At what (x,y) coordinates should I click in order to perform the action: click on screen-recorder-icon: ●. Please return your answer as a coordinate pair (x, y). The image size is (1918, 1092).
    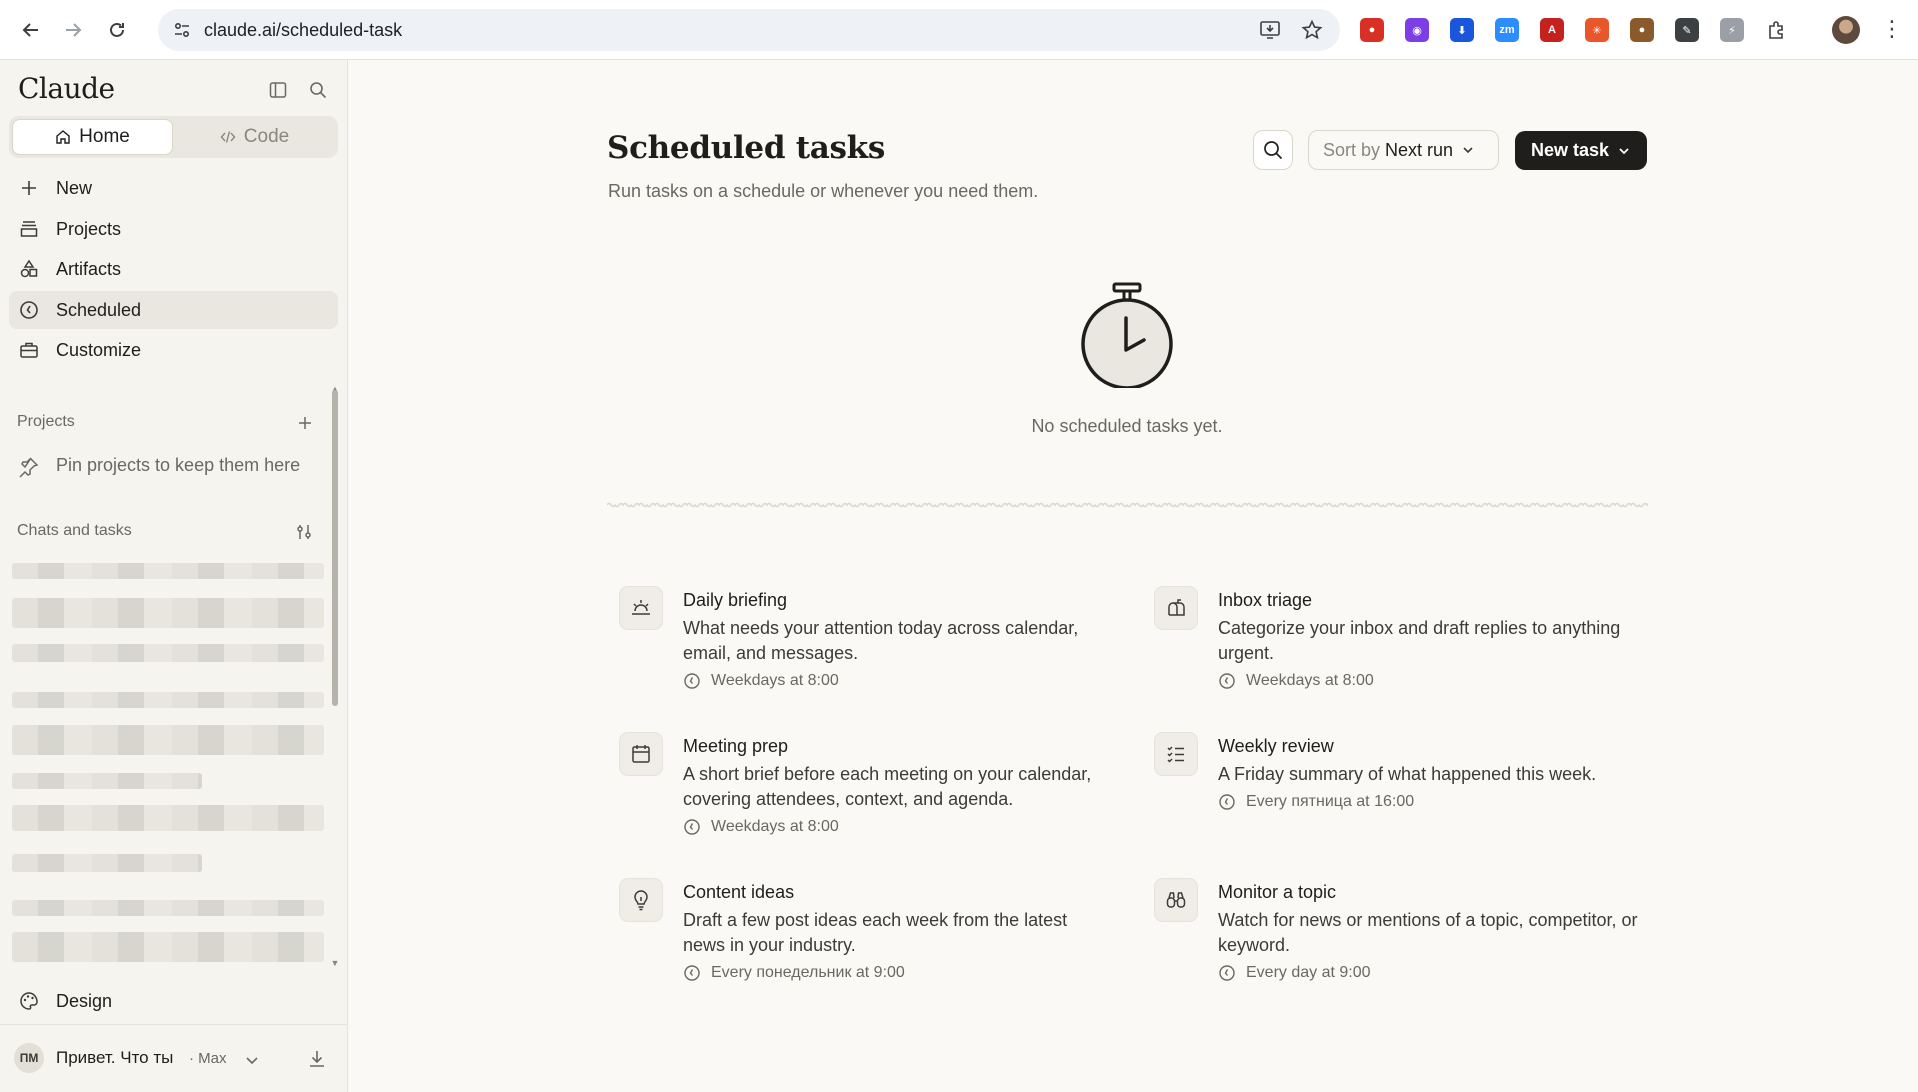
    Looking at the image, I should click on (1372, 30).